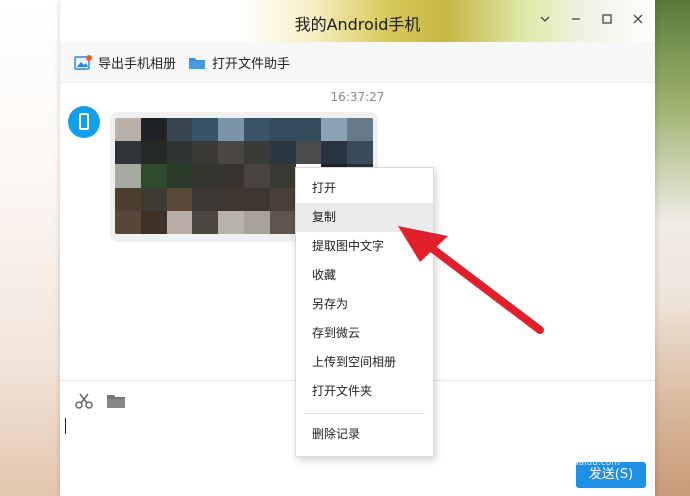 This screenshot has width=690, height=496. I want to click on avatar, so click(84, 122).